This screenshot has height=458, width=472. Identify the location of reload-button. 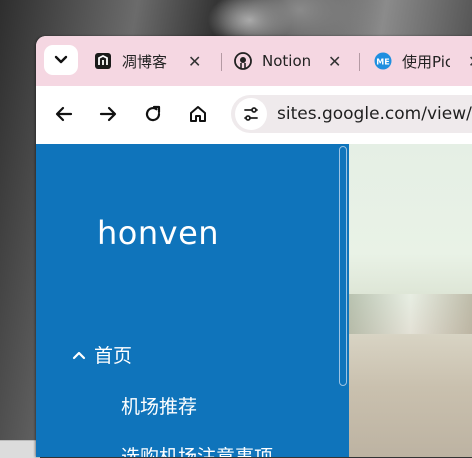
(153, 114).